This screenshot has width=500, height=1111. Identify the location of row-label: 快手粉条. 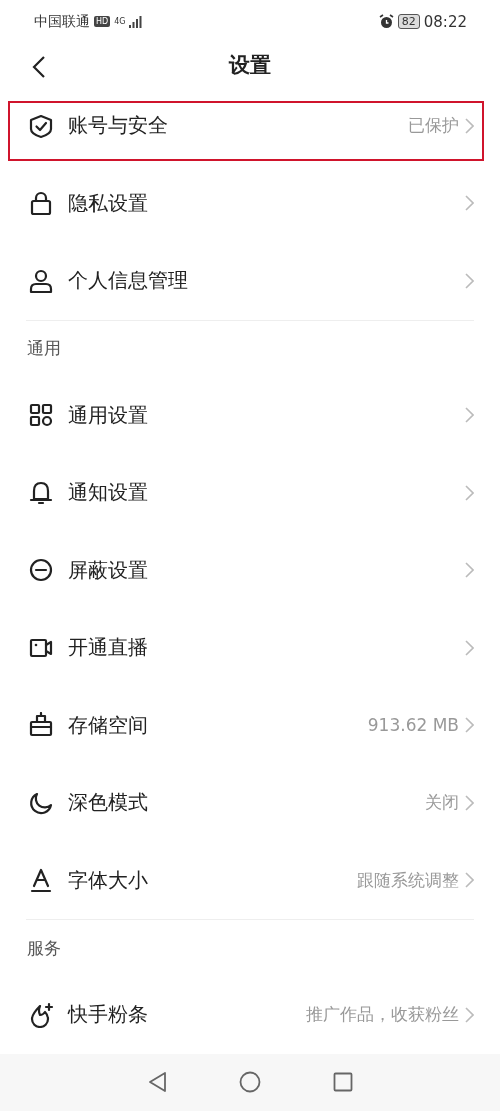
(108, 1015).